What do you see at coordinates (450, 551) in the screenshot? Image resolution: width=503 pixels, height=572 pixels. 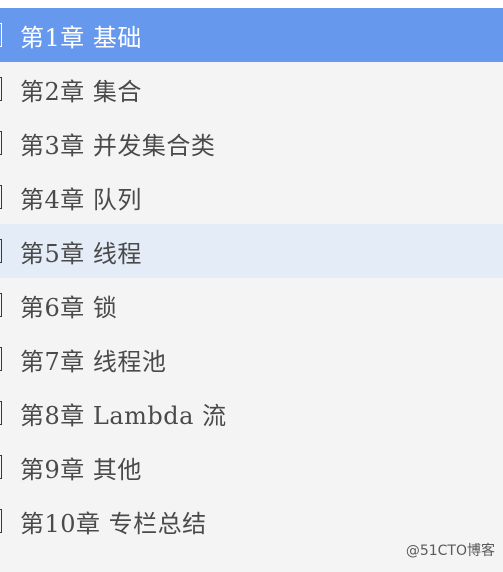 I see `watermark: @51CTO博客` at bounding box center [450, 551].